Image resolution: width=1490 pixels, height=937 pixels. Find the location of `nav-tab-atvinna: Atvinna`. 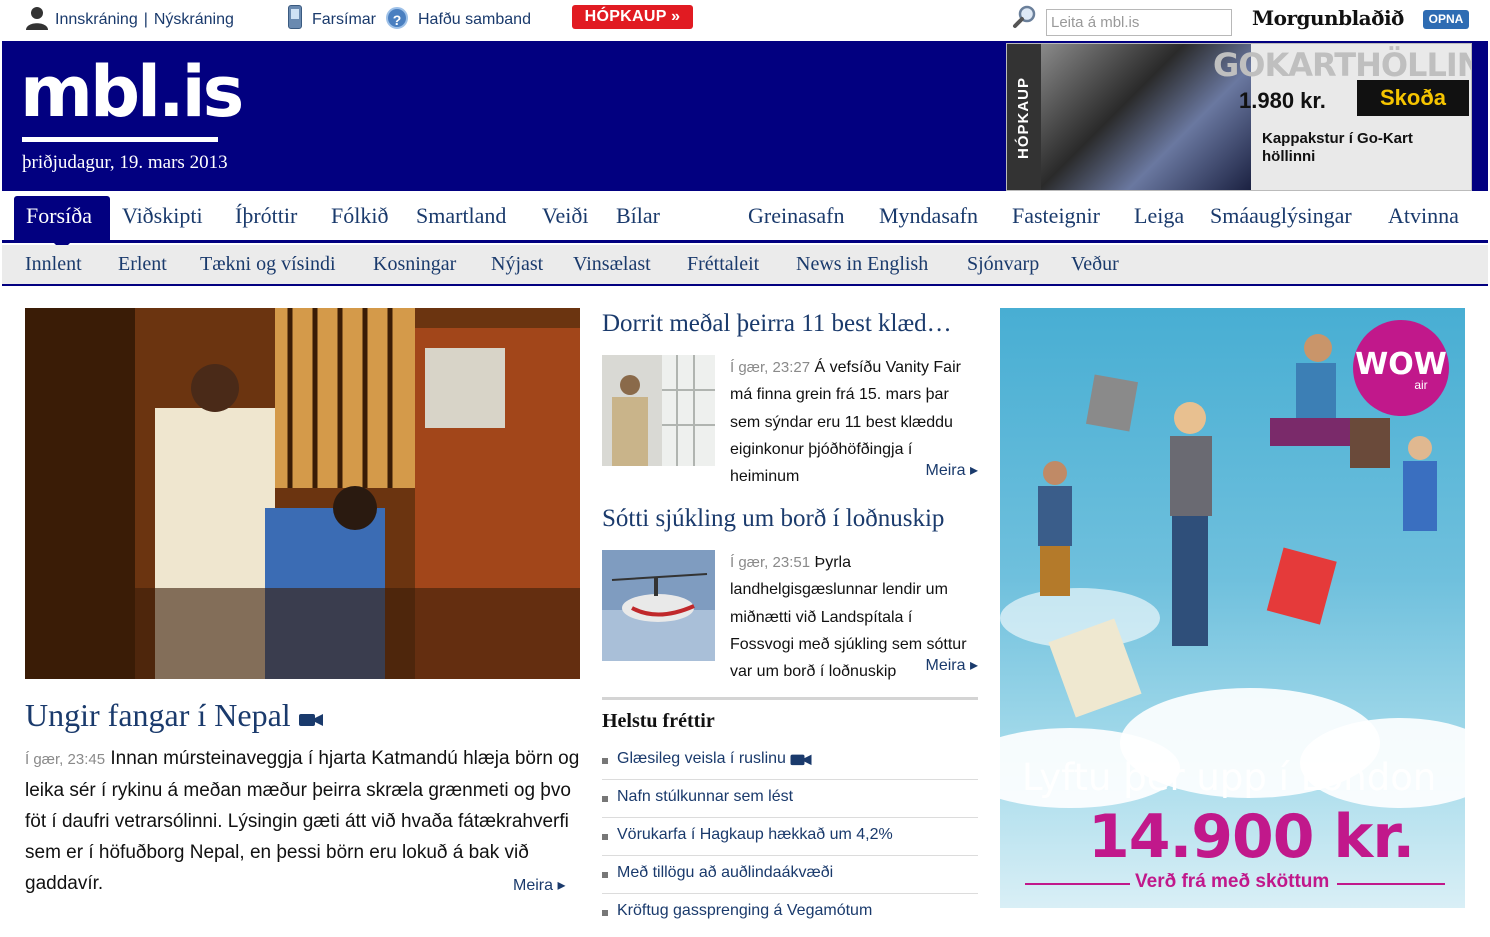

nav-tab-atvinna: Atvinna is located at coordinates (1423, 216).